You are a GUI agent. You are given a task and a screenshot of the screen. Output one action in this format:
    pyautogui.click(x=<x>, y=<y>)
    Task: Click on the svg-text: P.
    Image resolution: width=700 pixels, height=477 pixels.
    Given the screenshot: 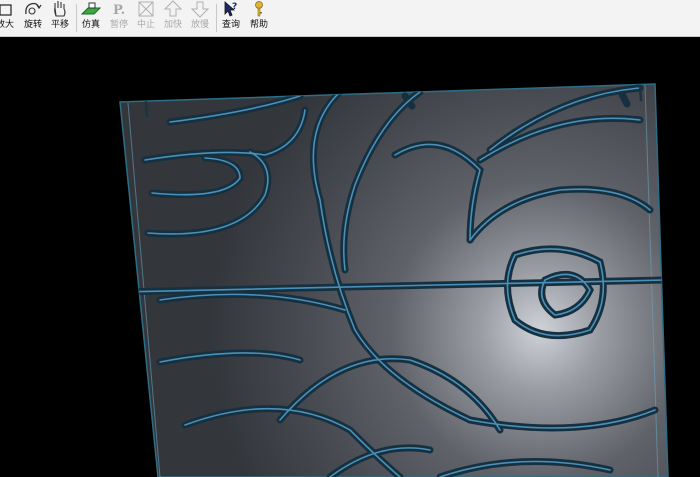 What is the action you would take?
    pyautogui.click(x=119, y=10)
    